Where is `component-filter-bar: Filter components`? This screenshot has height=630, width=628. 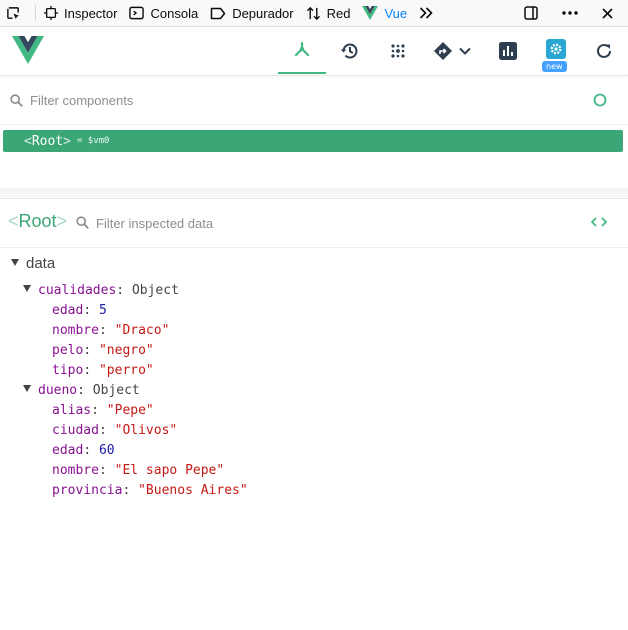
component-filter-bar: Filter components is located at coordinates (314, 100).